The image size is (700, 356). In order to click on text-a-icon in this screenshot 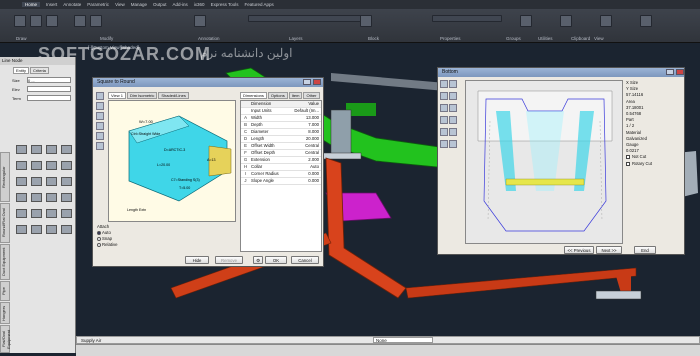, I will do `click(100, 116)`.